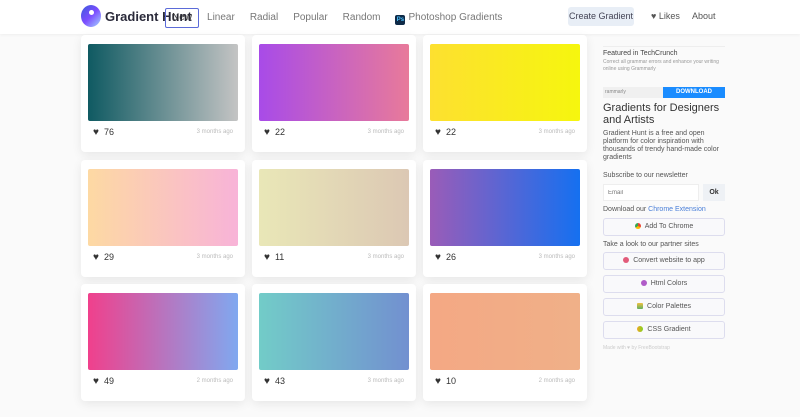 The height and width of the screenshot is (417, 800). Describe the element at coordinates (455, 17) in the screenshot. I see `nav-photoshop-label: Photoshop Gradients` at that location.